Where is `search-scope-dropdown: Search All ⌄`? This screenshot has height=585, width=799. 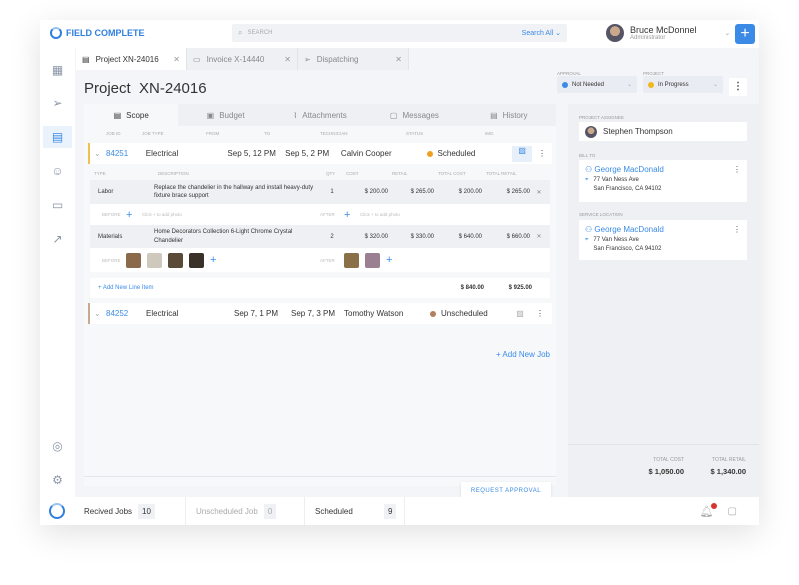 search-scope-dropdown: Search All ⌄ is located at coordinates (541, 33).